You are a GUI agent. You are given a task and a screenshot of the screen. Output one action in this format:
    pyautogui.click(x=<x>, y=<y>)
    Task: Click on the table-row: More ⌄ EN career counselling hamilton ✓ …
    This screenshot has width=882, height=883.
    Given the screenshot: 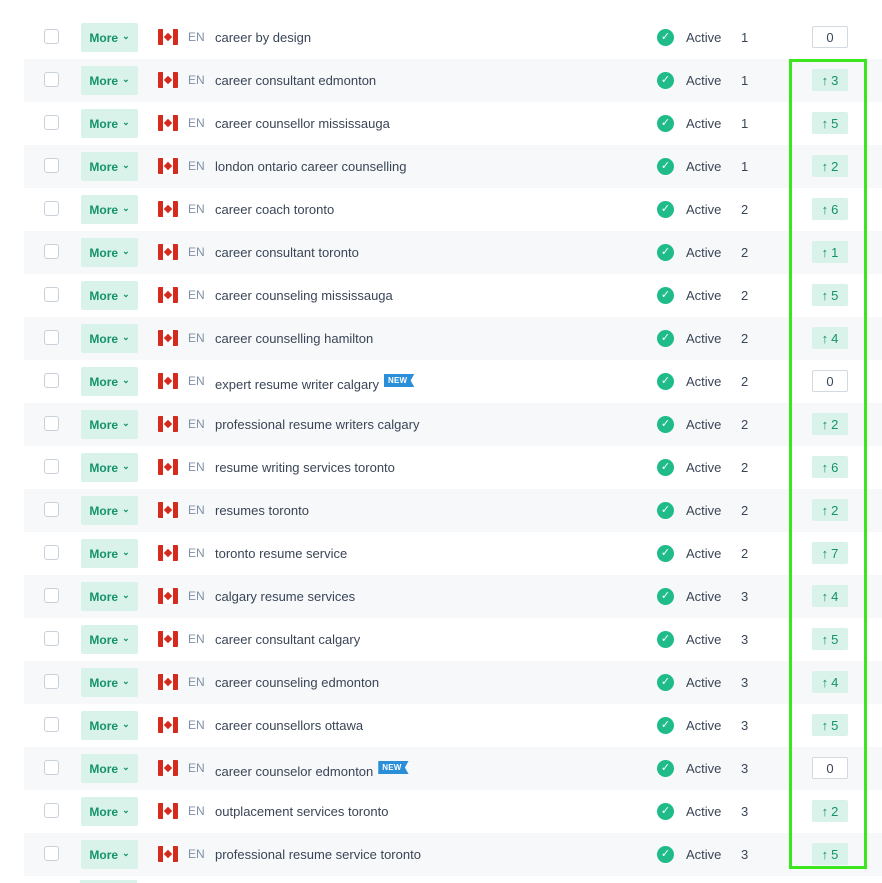 What is the action you would take?
    pyautogui.click(x=453, y=338)
    